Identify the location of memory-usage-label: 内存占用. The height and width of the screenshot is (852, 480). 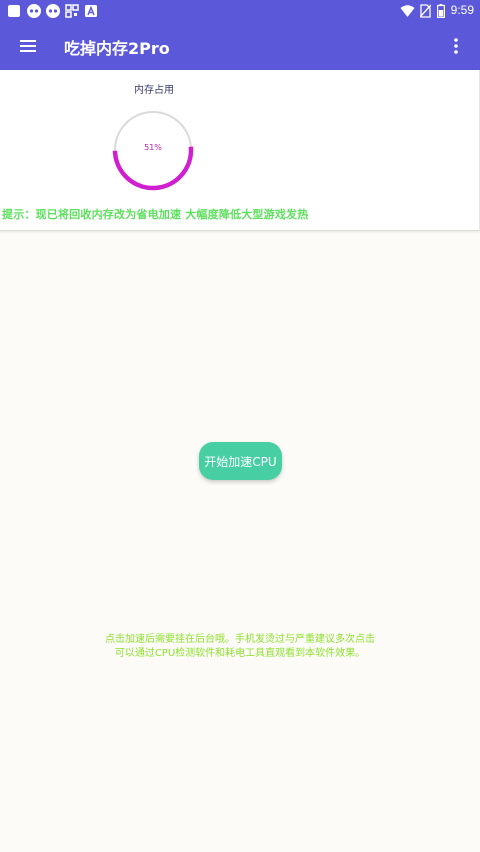
(154, 90).